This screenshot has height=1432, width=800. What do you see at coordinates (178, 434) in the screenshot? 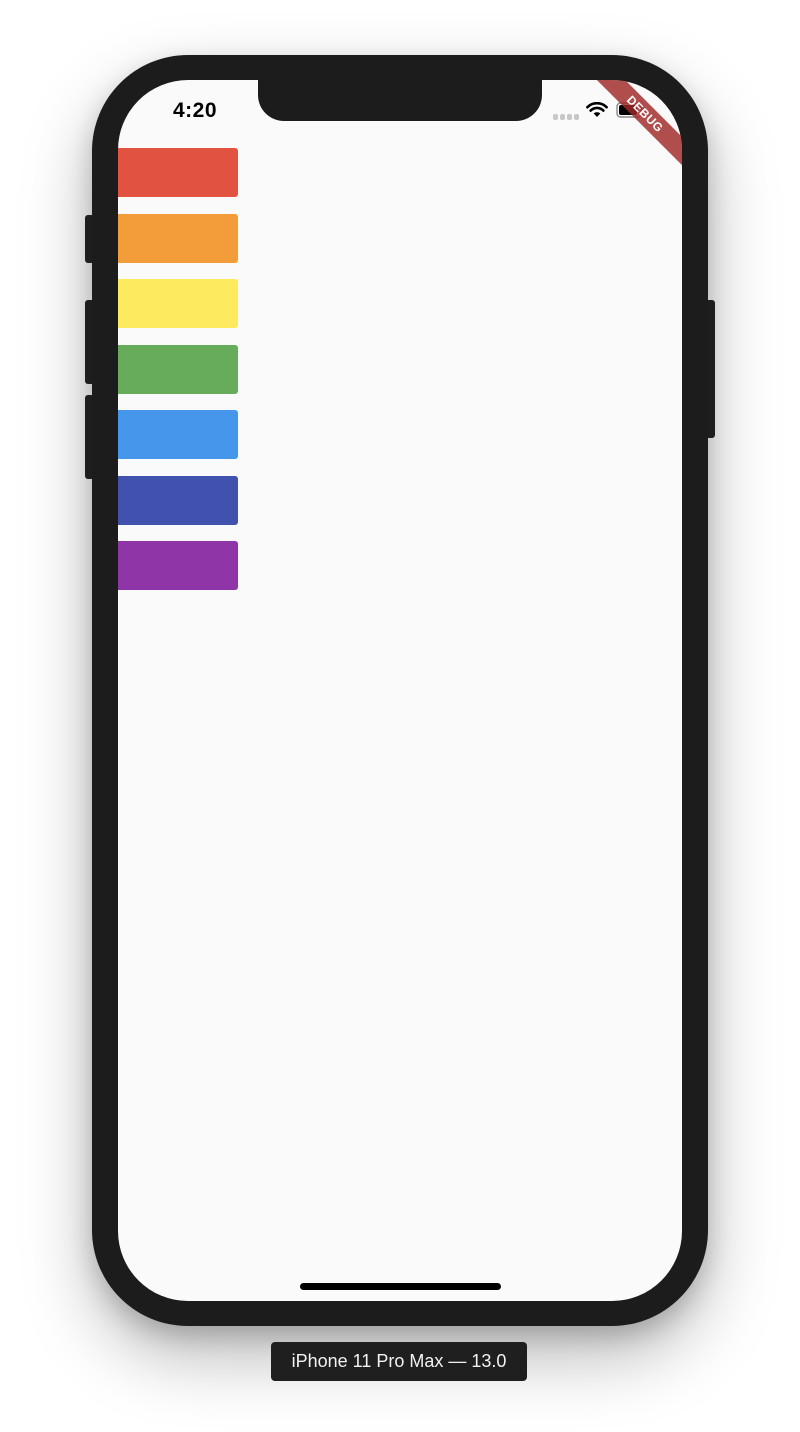
I see `color-box-blue` at bounding box center [178, 434].